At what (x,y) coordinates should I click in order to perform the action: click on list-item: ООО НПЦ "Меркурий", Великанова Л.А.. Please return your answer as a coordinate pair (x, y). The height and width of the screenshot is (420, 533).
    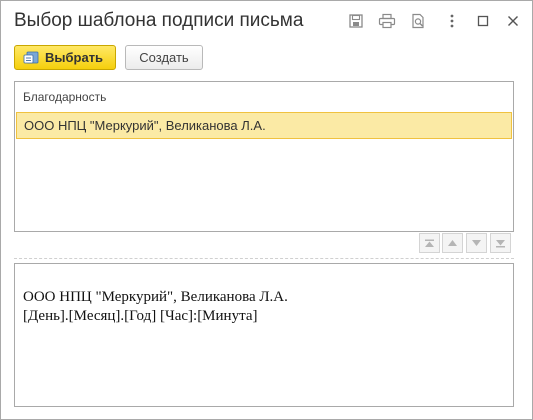
    Looking at the image, I should click on (264, 125).